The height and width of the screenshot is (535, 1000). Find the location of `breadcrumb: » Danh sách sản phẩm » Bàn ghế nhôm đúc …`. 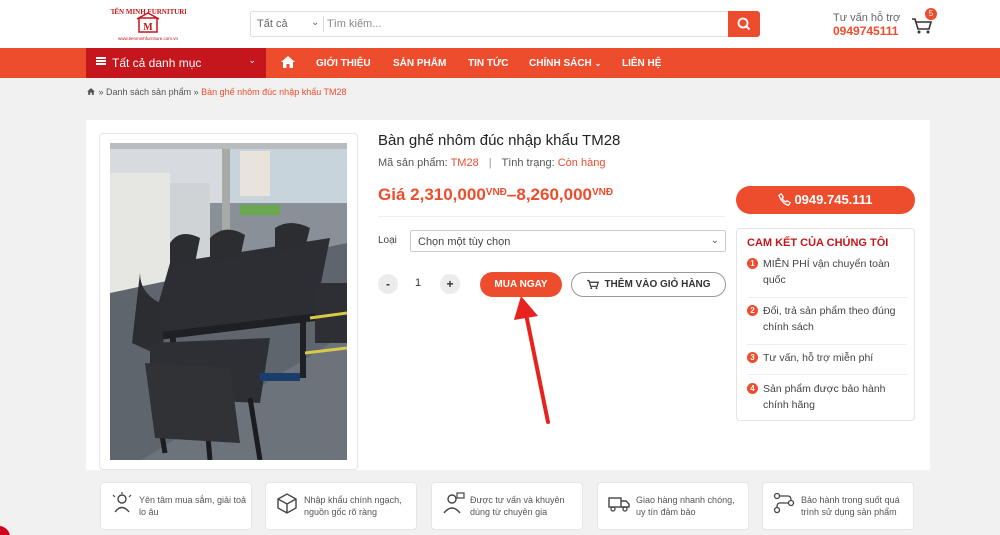

breadcrumb: » Danh sách sản phẩm » Bàn ghế nhôm đúc … is located at coordinates (216, 92).